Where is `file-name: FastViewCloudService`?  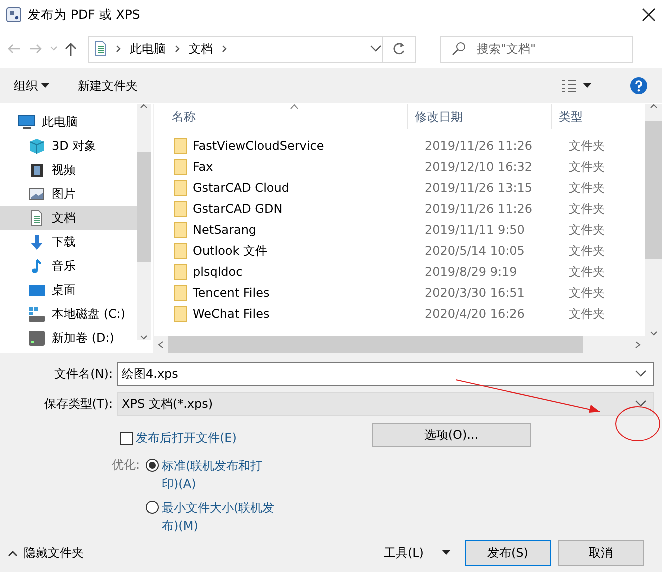 file-name: FastViewCloudService is located at coordinates (258, 145).